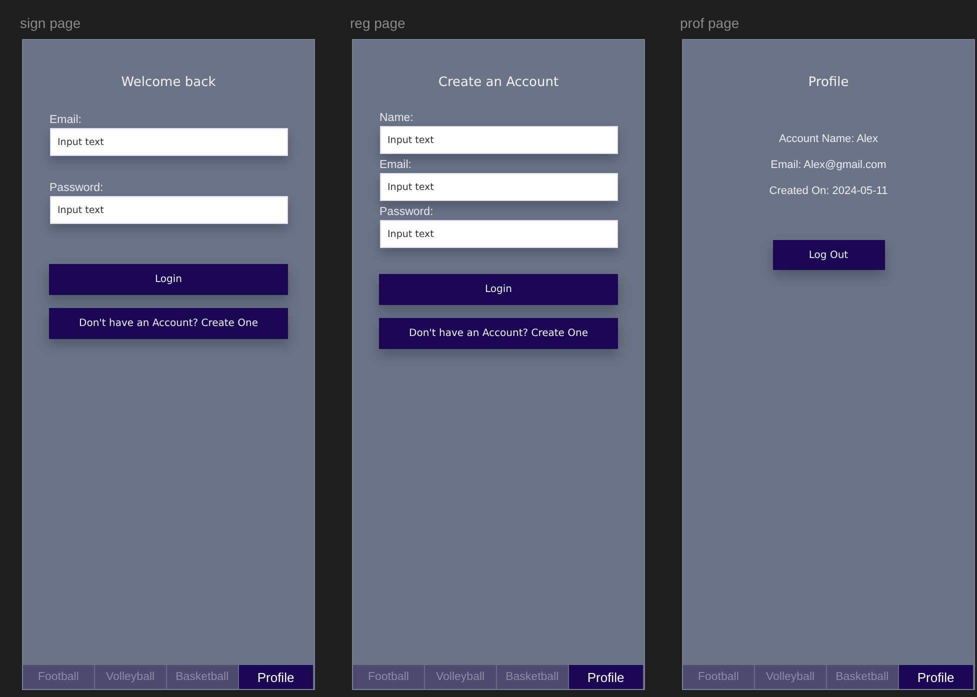  What do you see at coordinates (397, 118) in the screenshot?
I see `field-label: Name:` at bounding box center [397, 118].